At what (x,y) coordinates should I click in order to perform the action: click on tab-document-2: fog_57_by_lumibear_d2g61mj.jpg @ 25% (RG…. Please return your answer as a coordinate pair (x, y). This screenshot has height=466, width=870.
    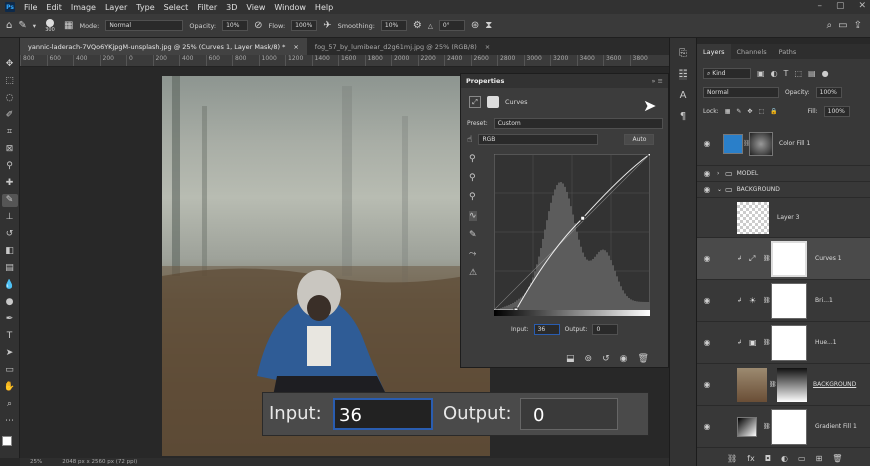
    Looking at the image, I should click on (402, 46).